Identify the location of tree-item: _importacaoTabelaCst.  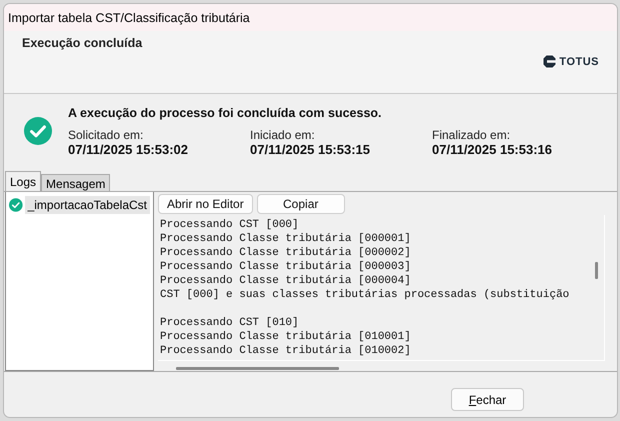
(87, 205).